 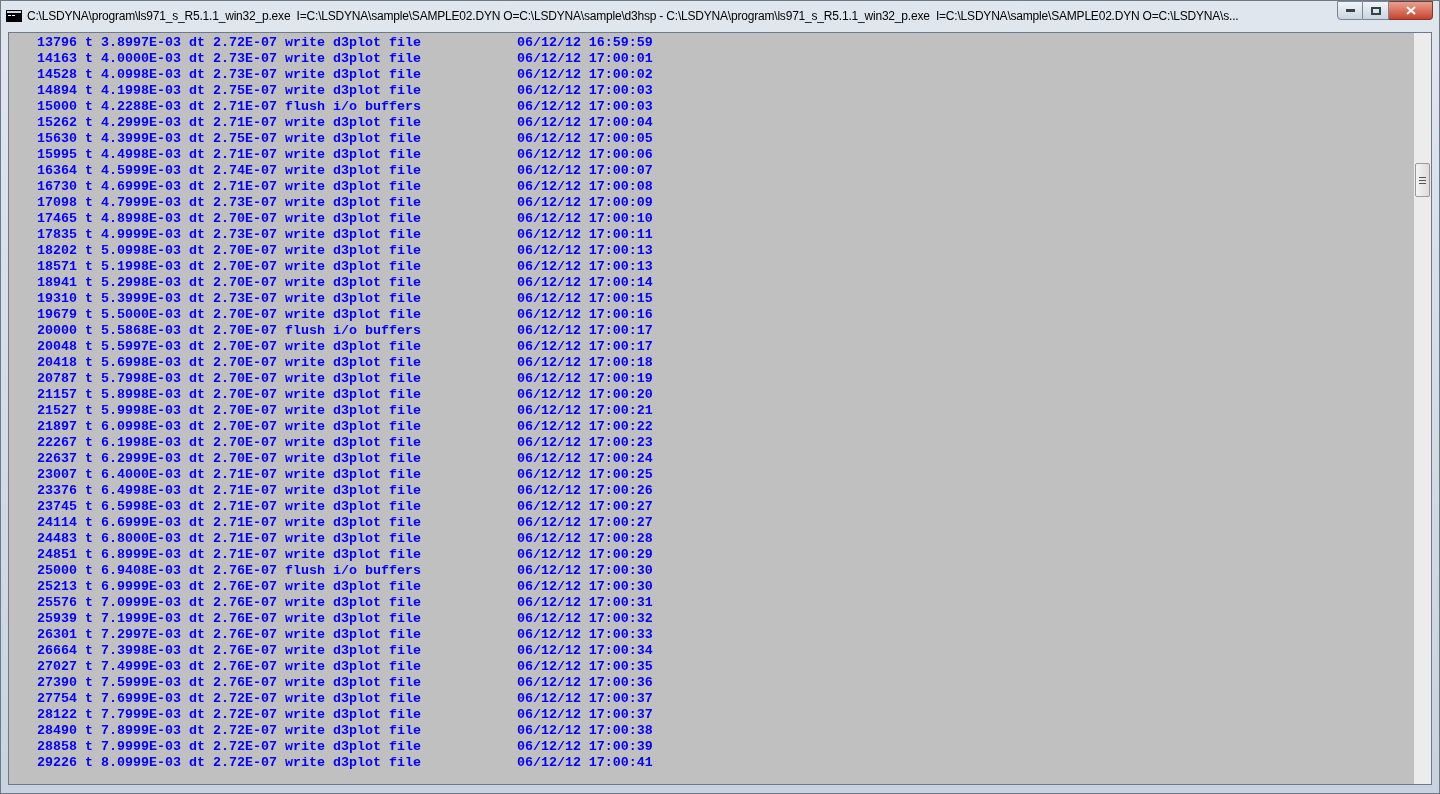 I want to click on console-line: 25000 t 6.9408E-03 dt 2.76E-07 flush i/o buffers 06/12/12 17:00:30, so click(x=345, y=571).